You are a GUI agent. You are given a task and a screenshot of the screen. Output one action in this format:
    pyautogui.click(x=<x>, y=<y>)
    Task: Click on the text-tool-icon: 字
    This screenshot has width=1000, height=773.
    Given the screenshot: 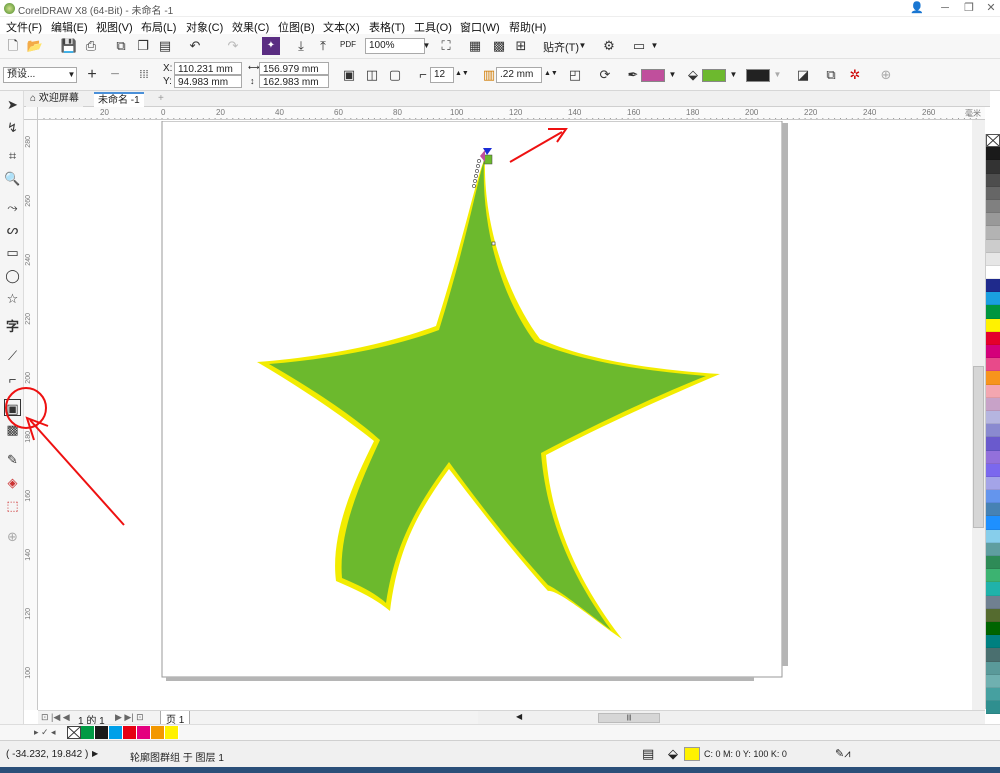 What is the action you would take?
    pyautogui.click(x=12, y=326)
    